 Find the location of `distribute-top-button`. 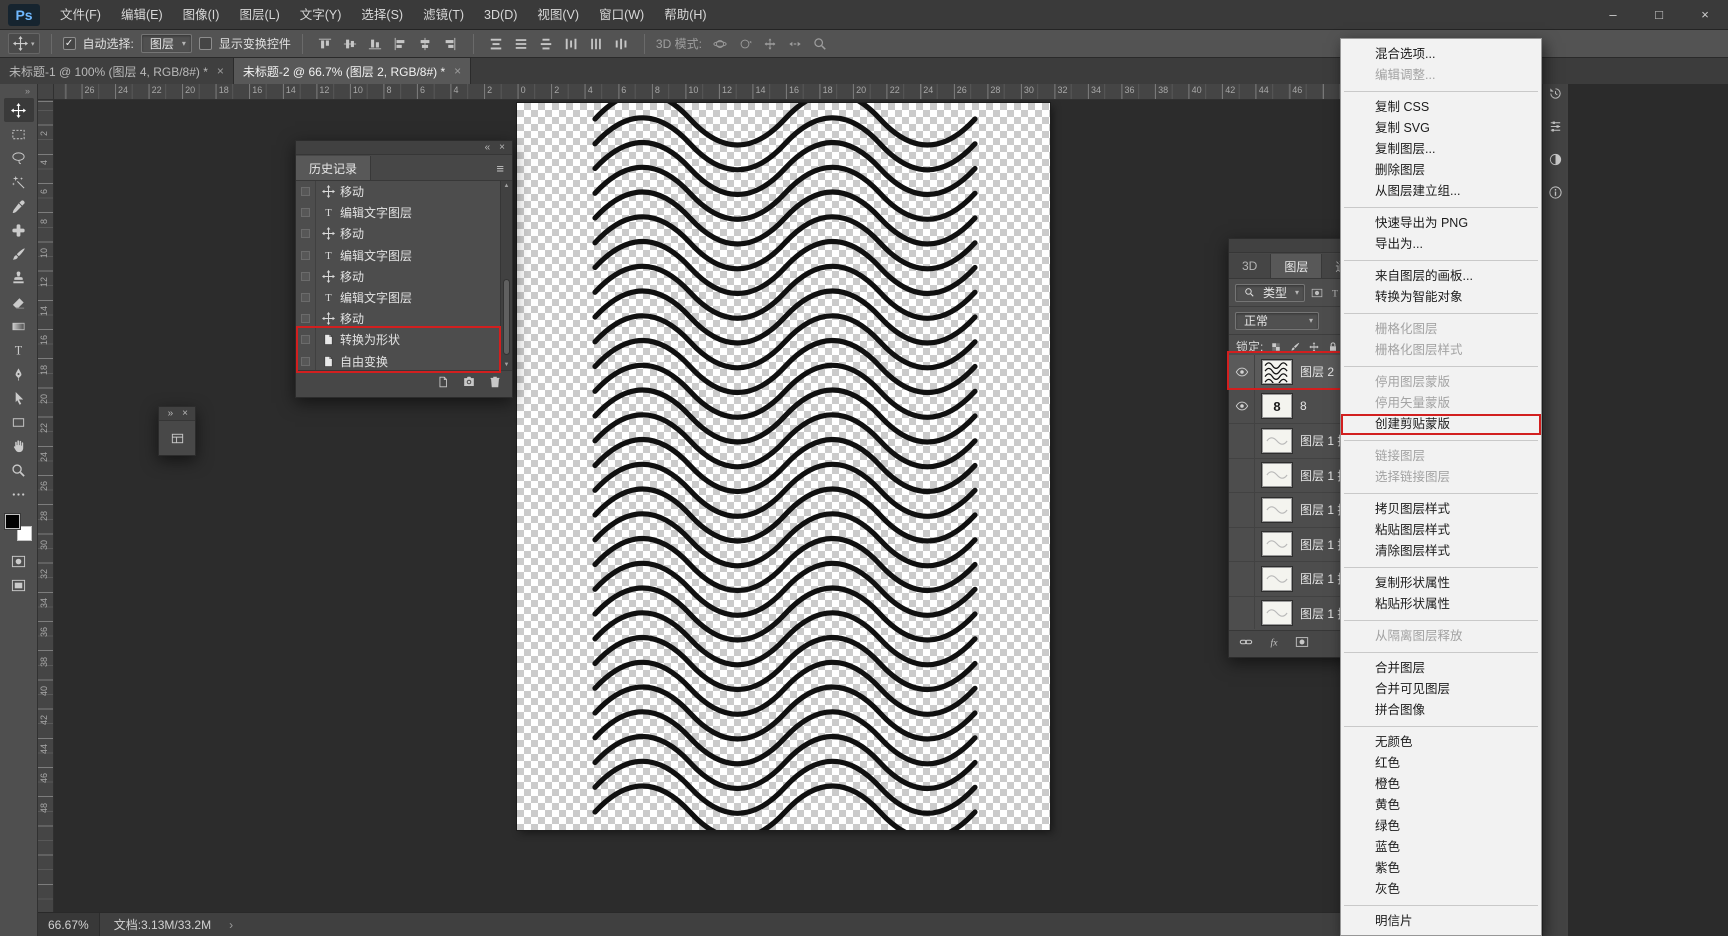

distribute-top-button is located at coordinates (496, 43).